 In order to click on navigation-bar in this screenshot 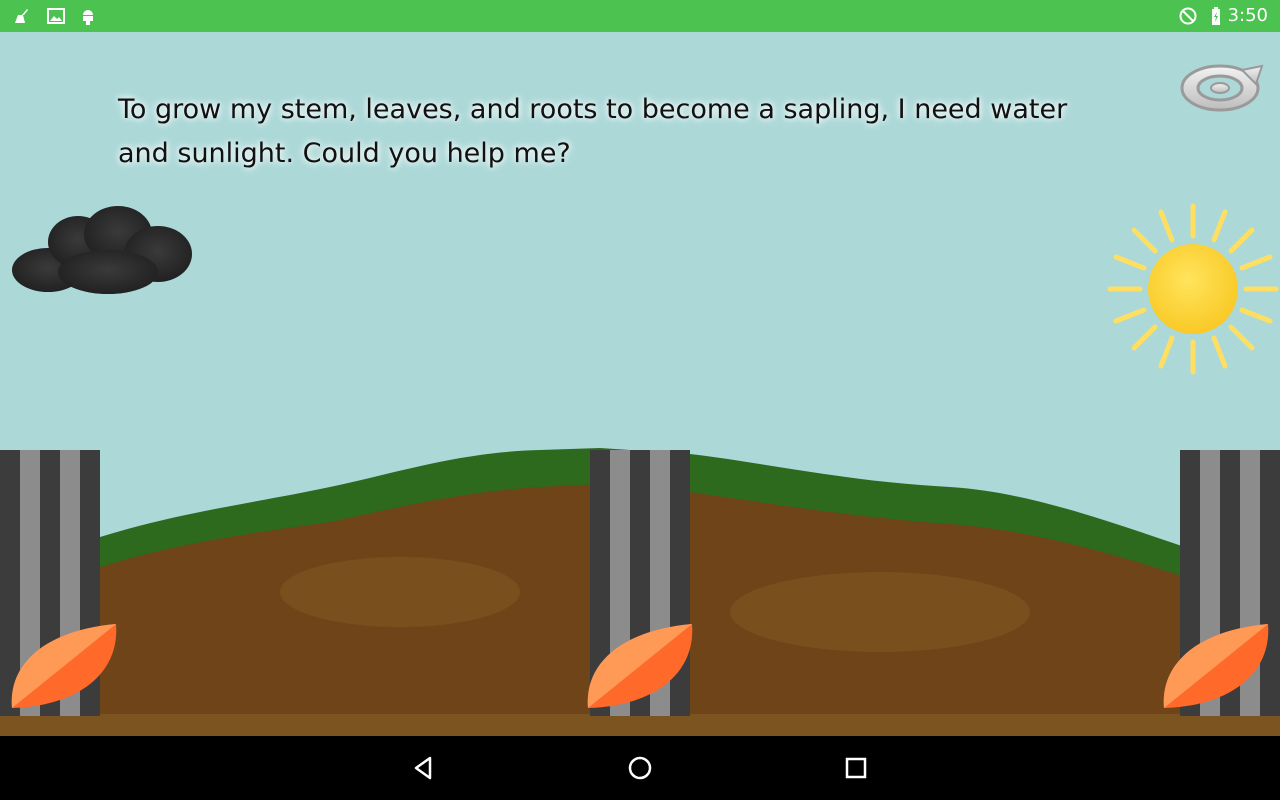, I will do `click(640, 768)`.